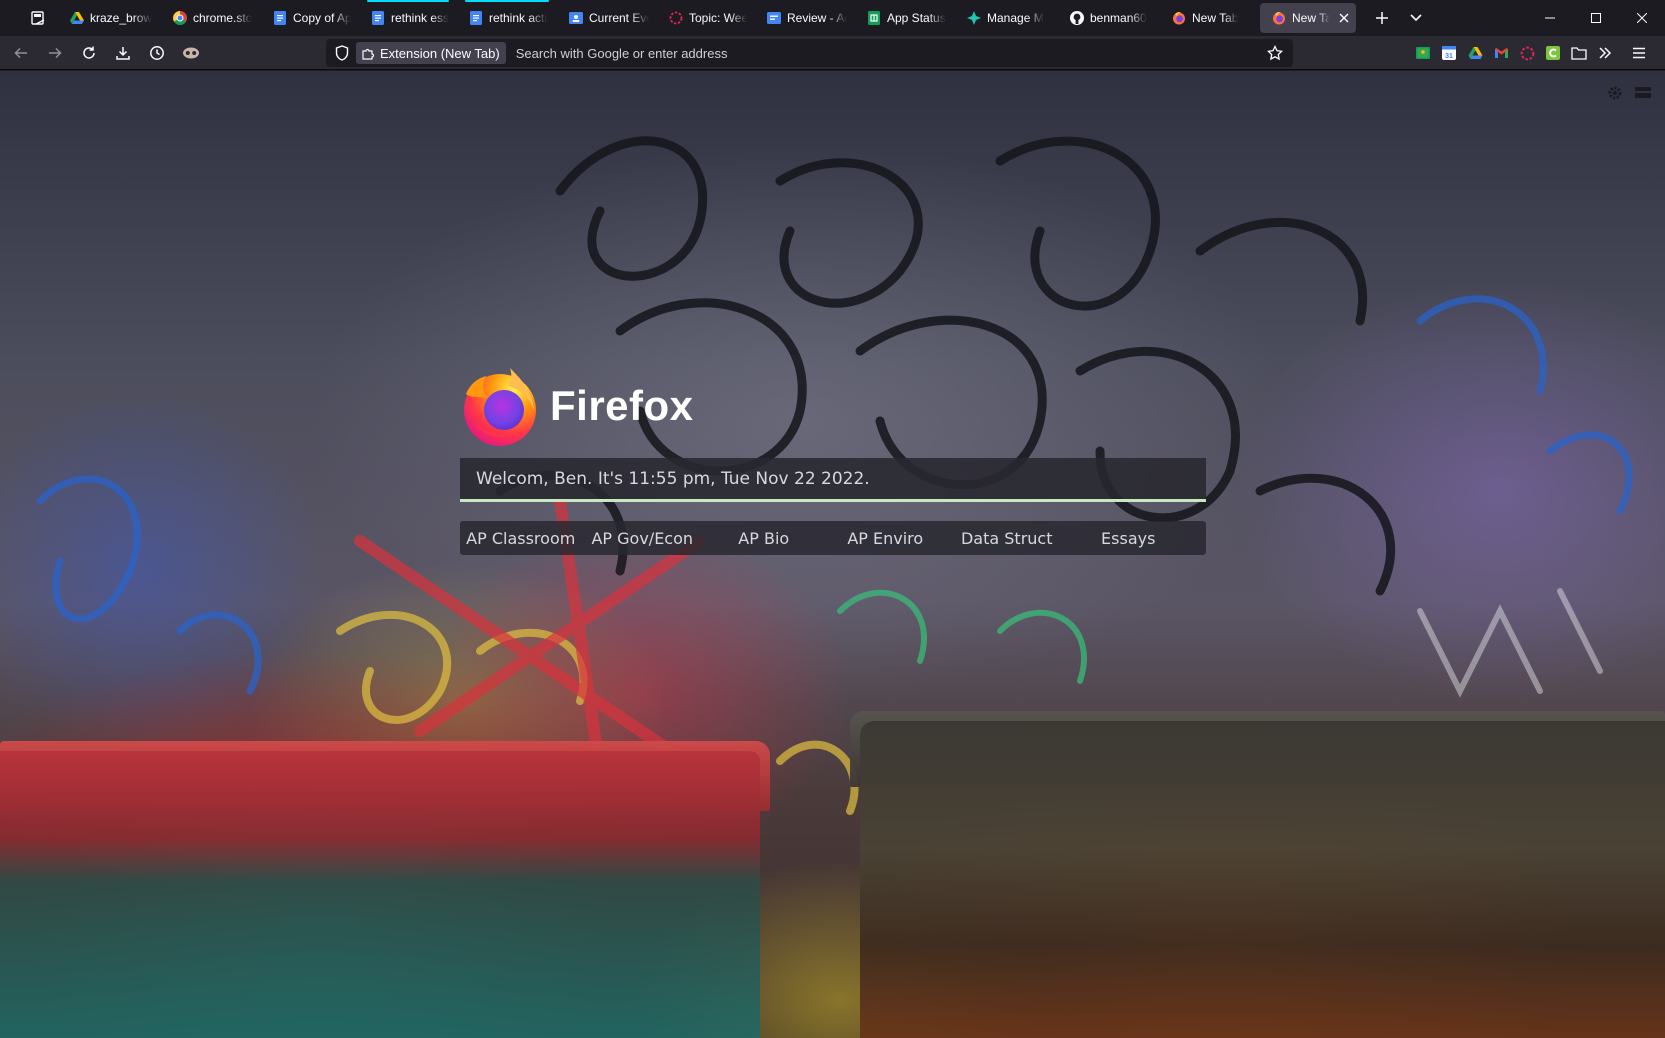 The image size is (1665, 1038). I want to click on minimize-button, so click(1550, 18).